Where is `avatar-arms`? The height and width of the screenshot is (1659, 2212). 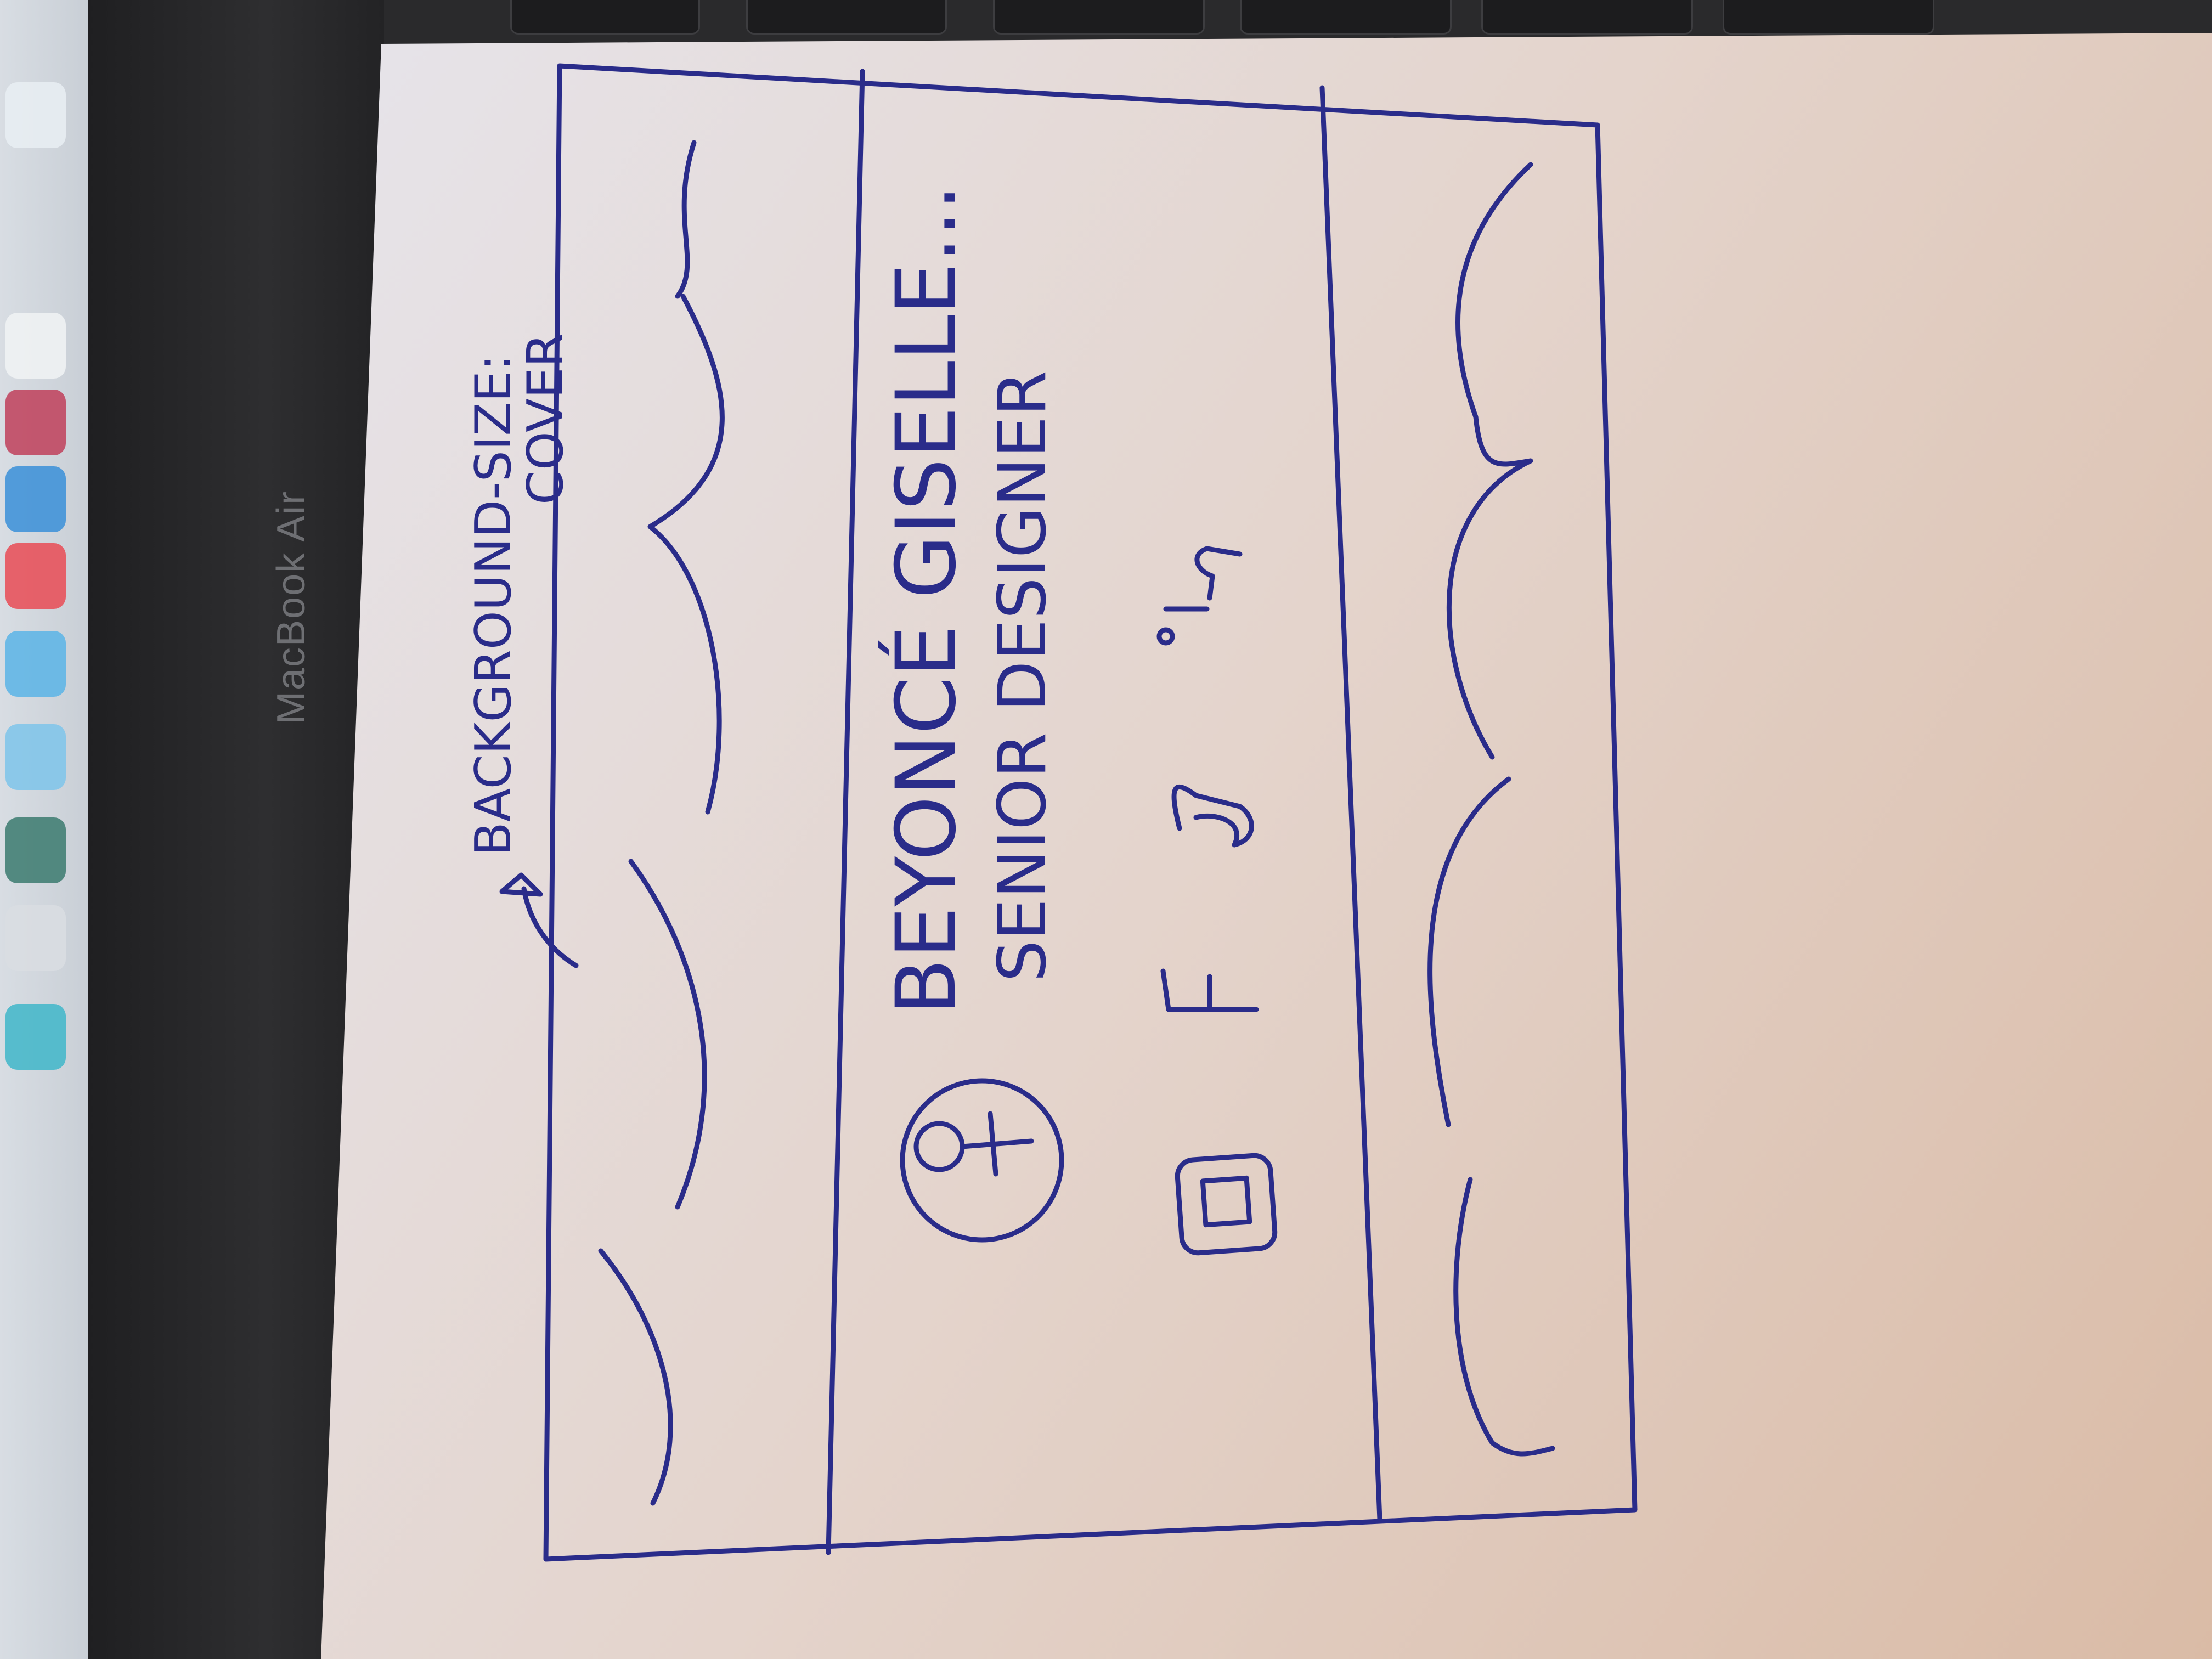
avatar-arms is located at coordinates (993, 1144).